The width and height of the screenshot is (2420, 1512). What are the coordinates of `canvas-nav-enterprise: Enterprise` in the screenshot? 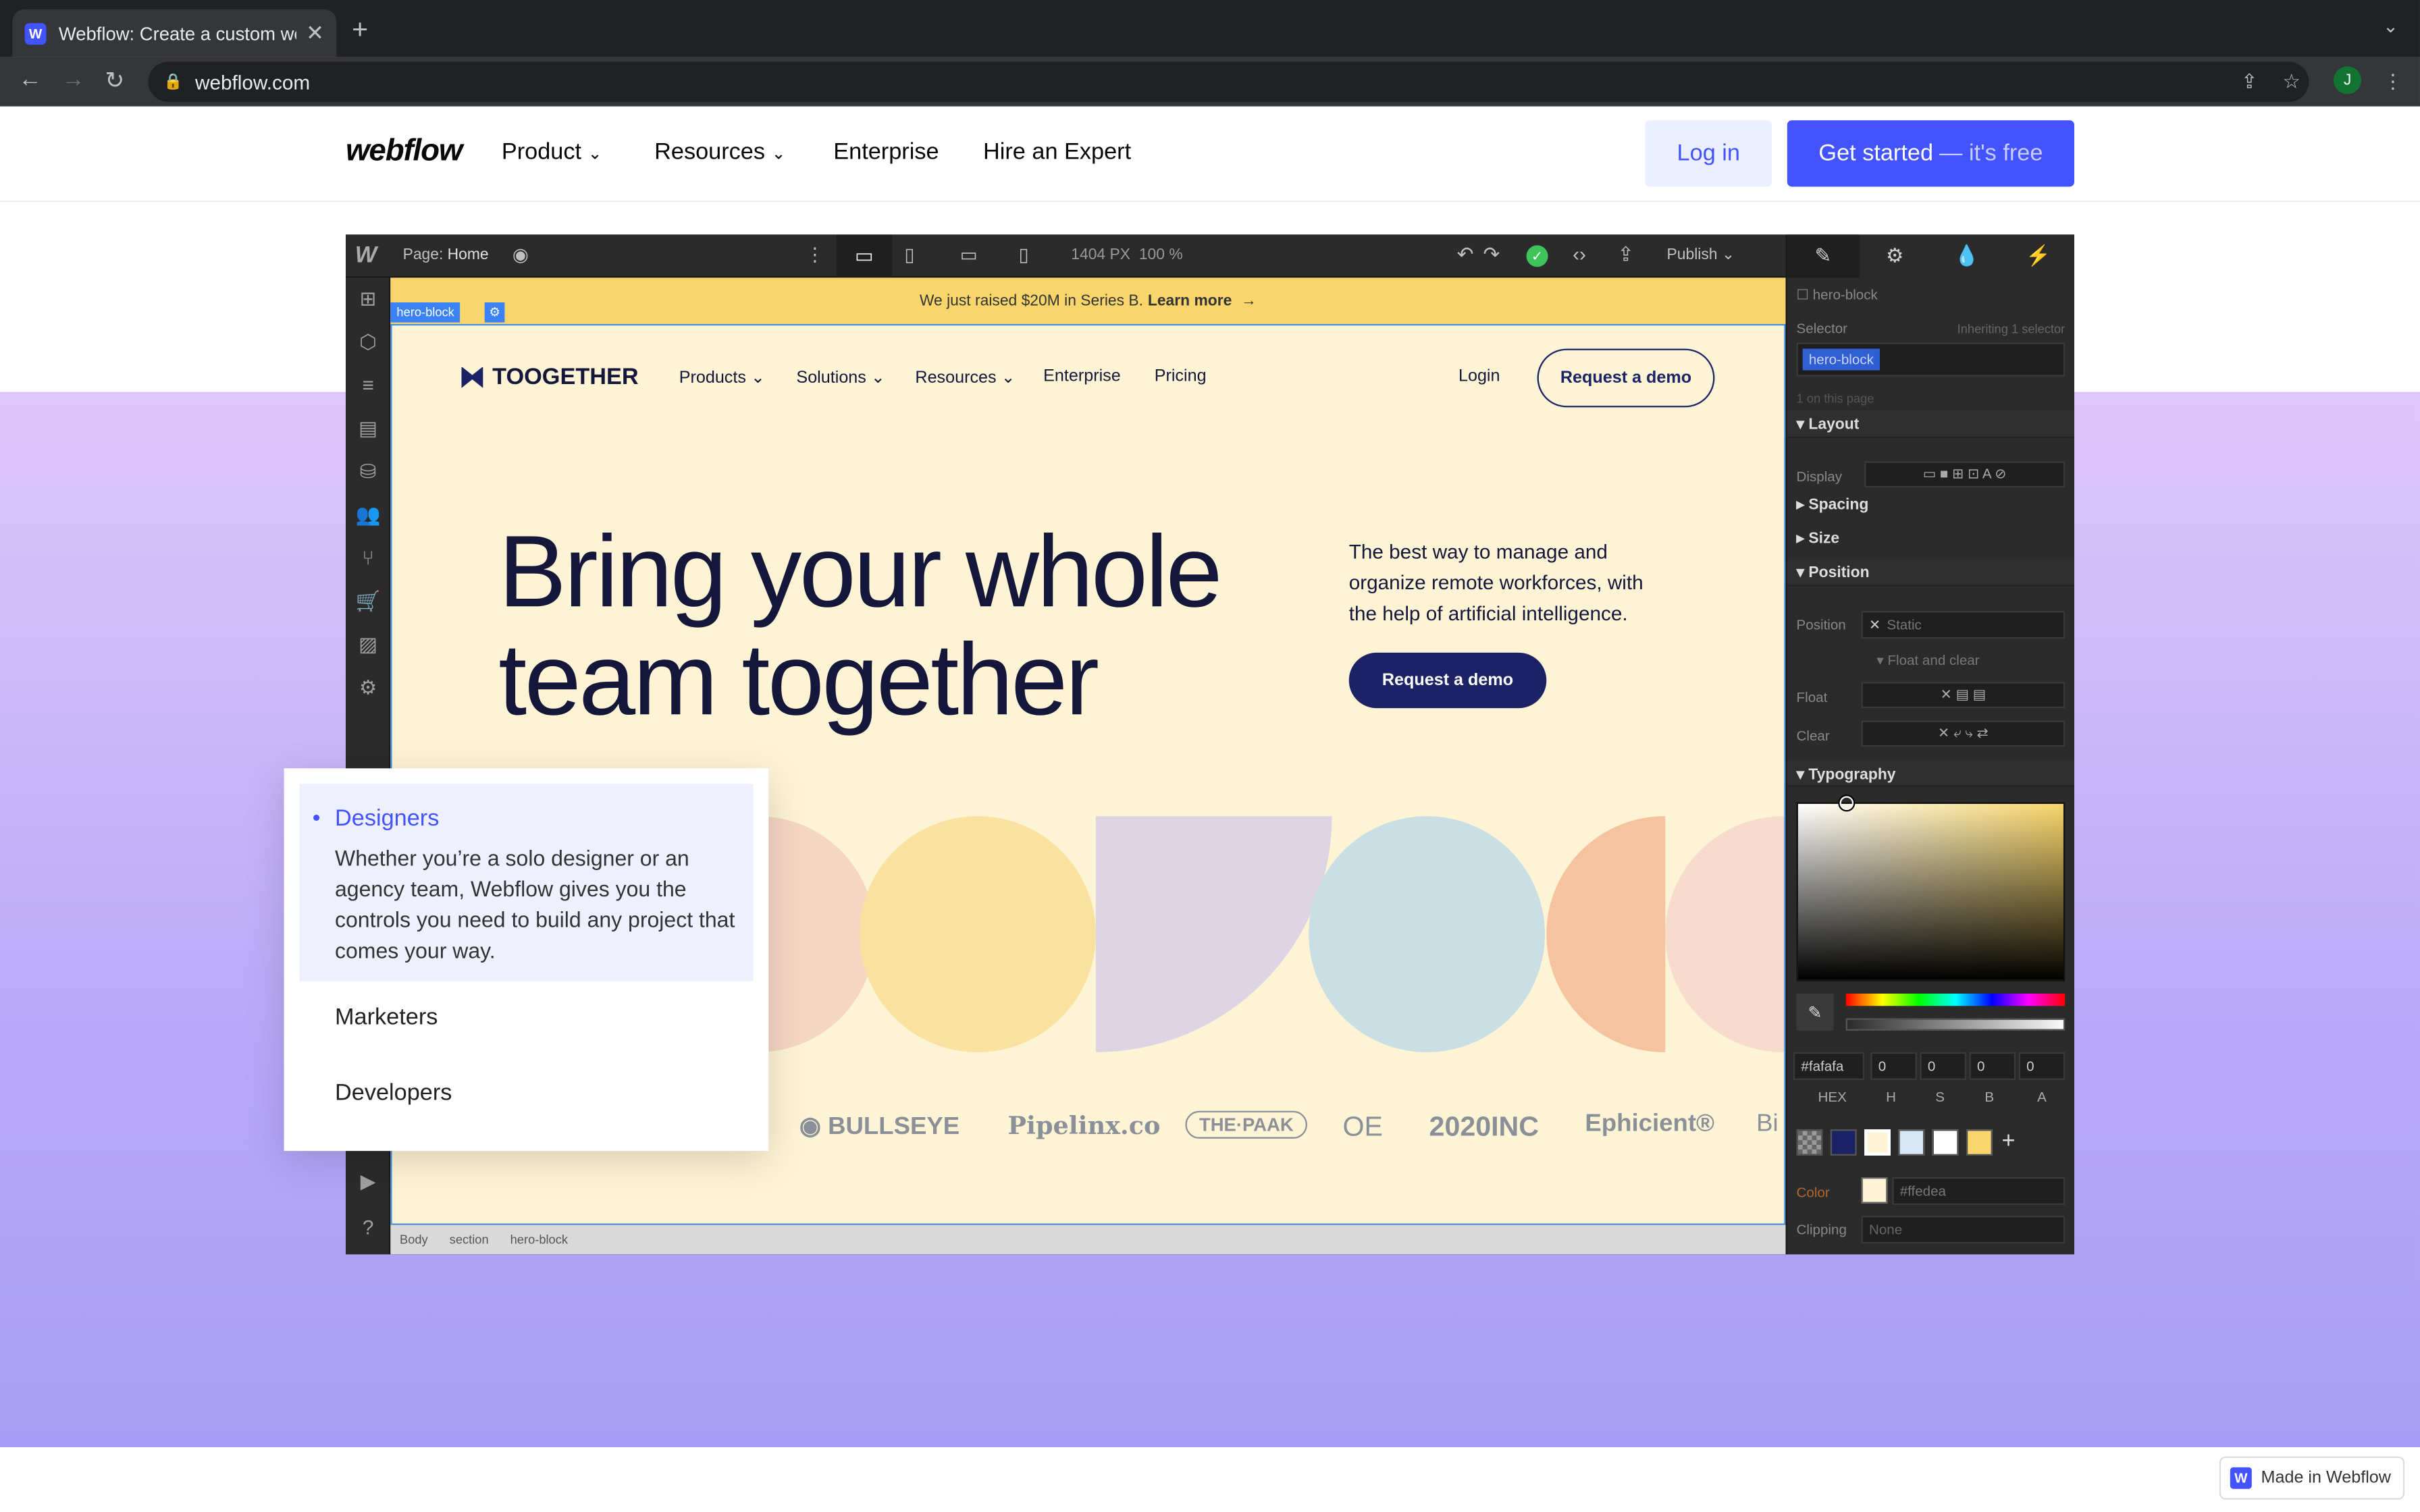 It's located at (1082, 376).